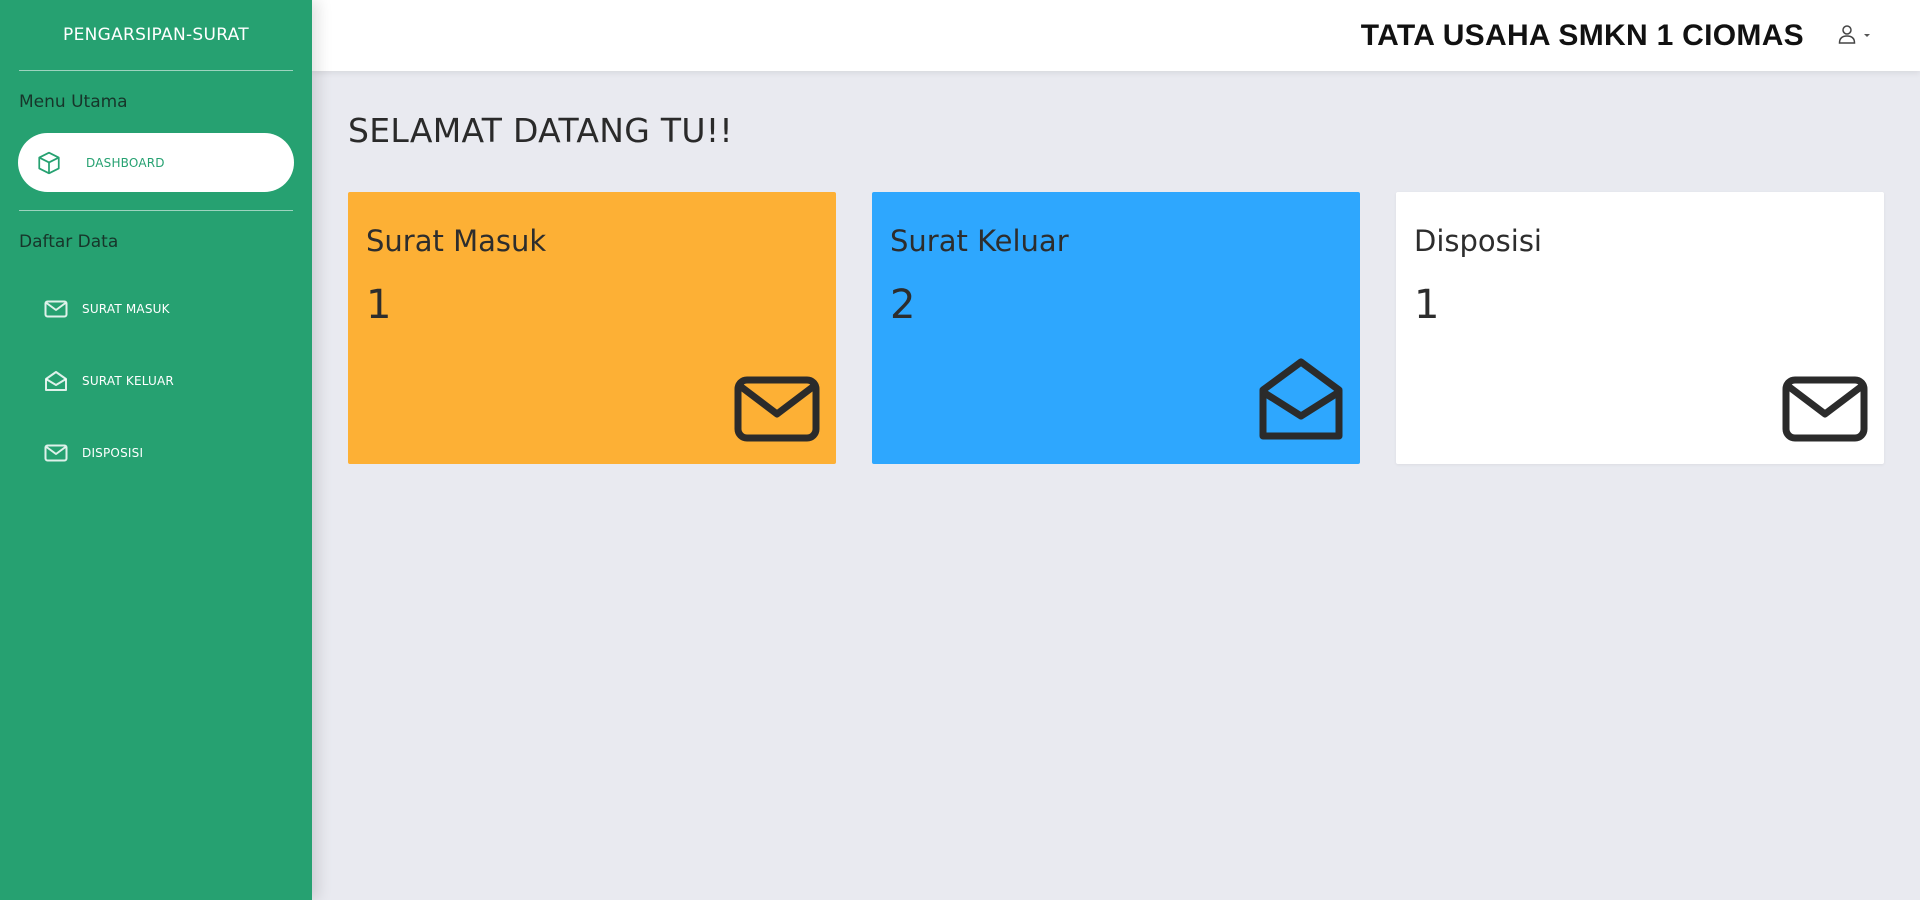 The image size is (1920, 900). I want to click on sidebar-item-disposisi: DISPOSISI, so click(156, 453).